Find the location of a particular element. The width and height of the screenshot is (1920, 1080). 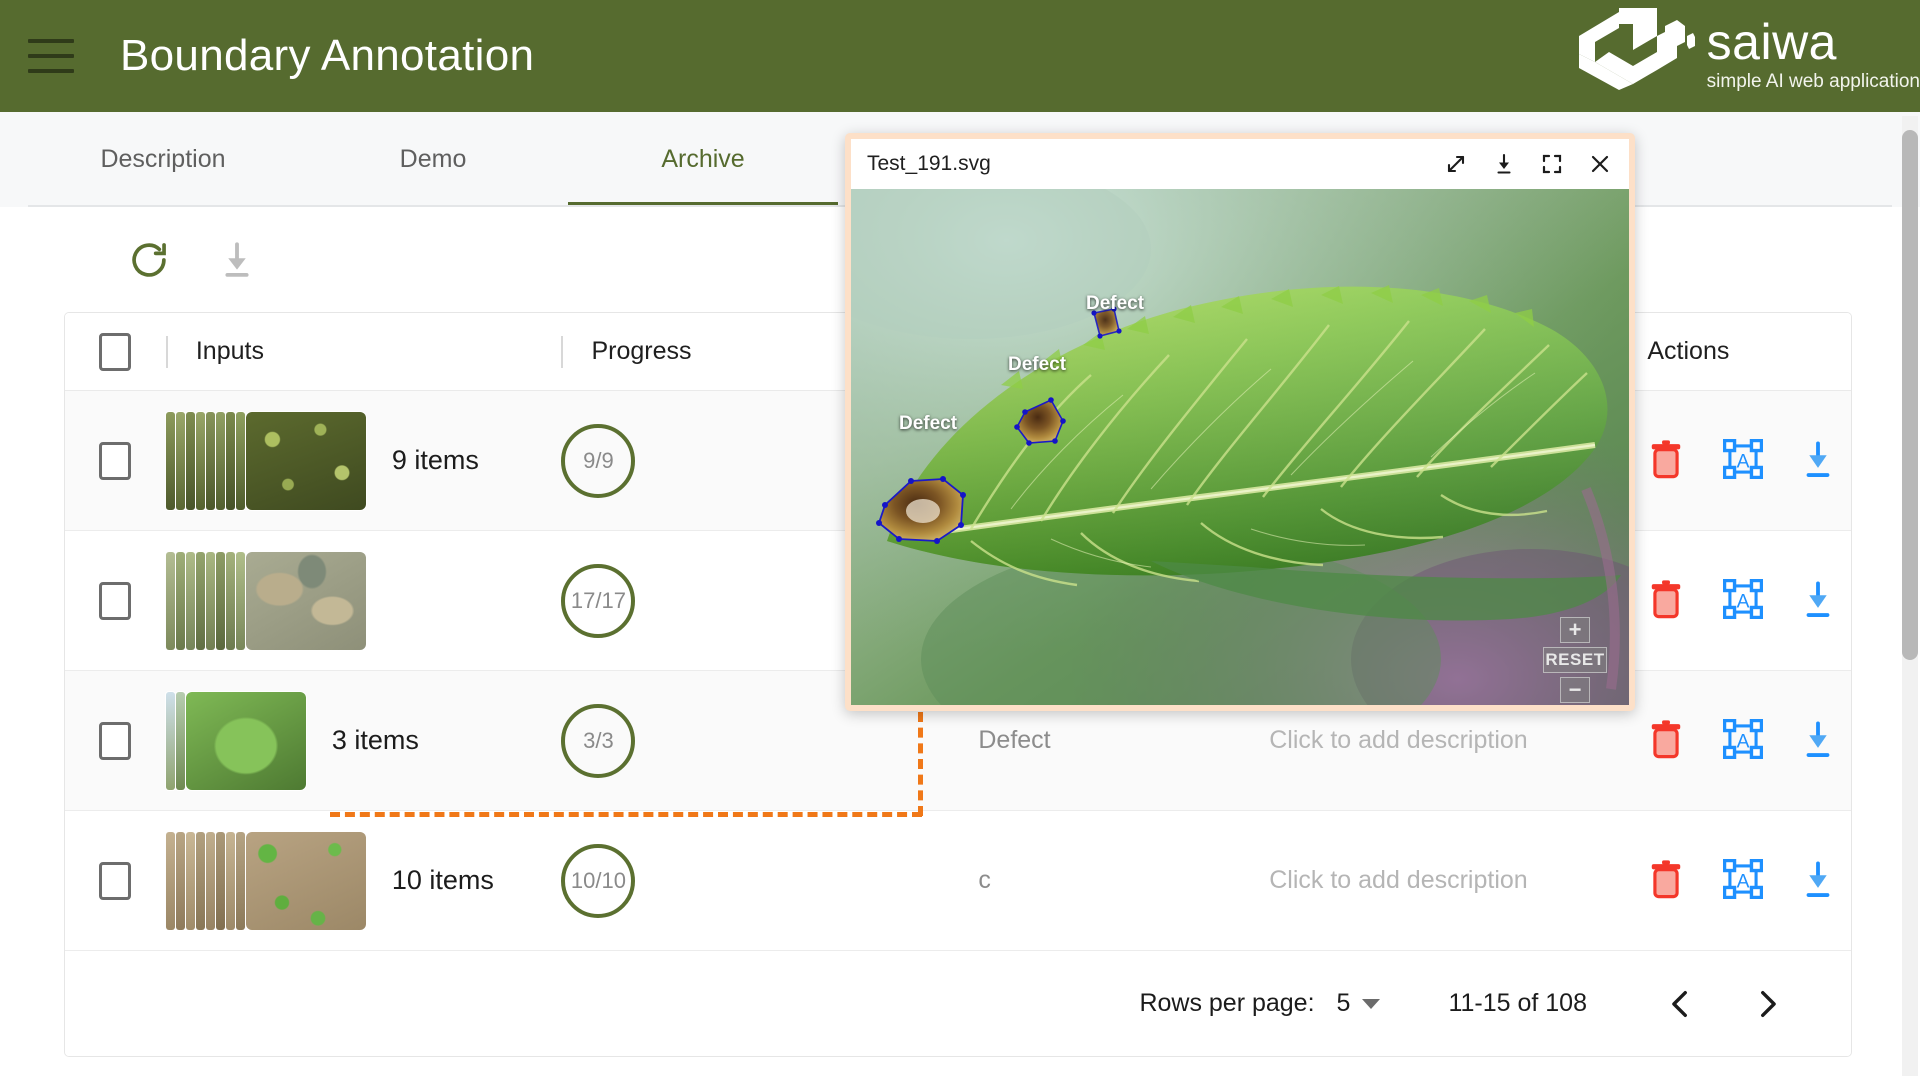

saiwa-logo-icon is located at coordinates (1636, 49).